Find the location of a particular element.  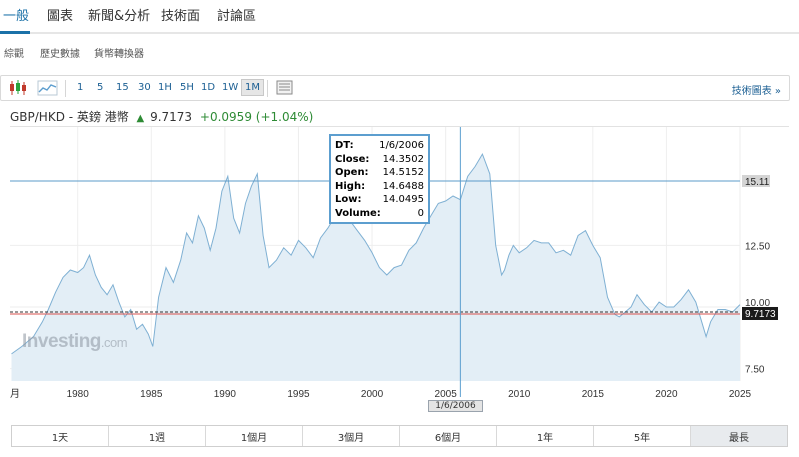

subtab-overview: 綜觀 is located at coordinates (14, 52).